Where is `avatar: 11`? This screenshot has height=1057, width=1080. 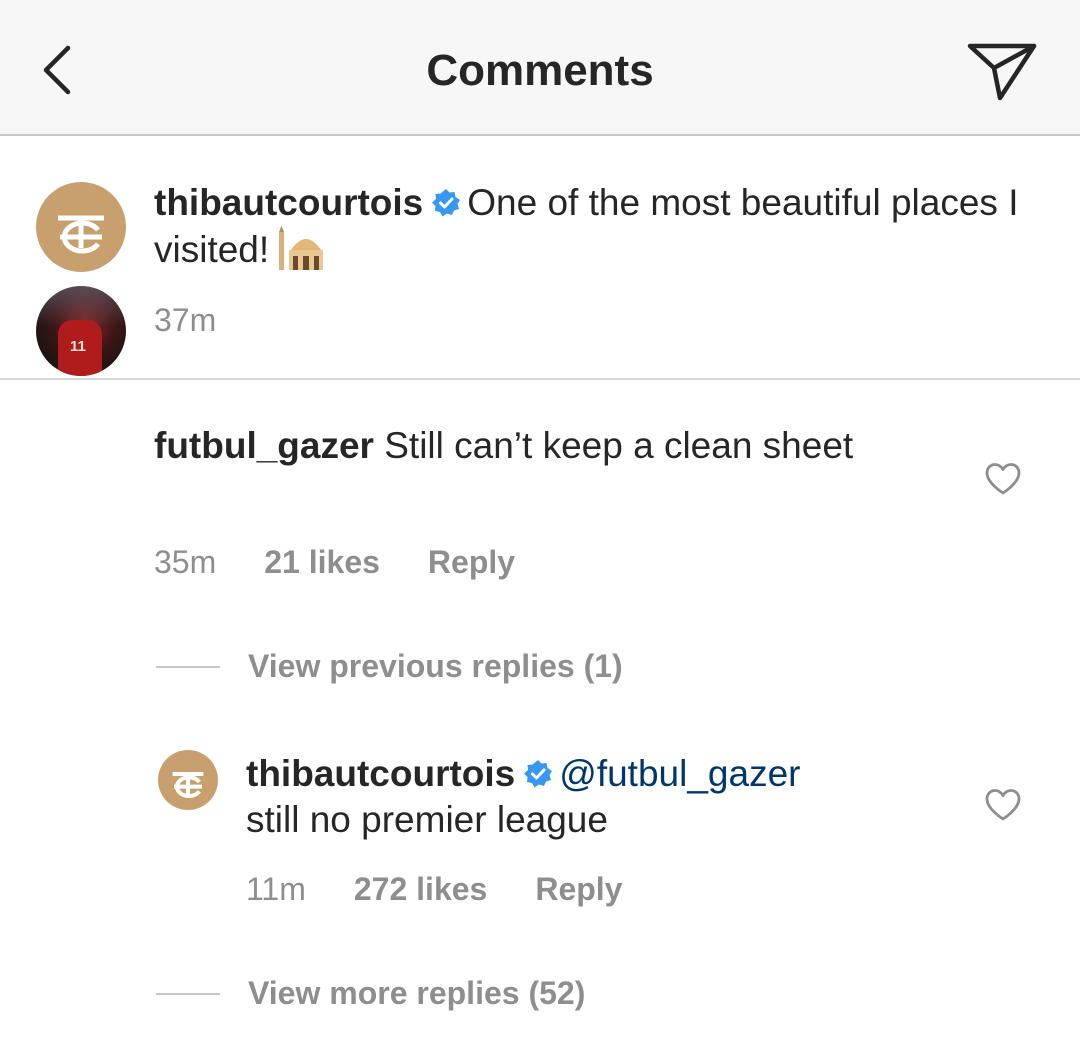 avatar: 11 is located at coordinates (81, 331).